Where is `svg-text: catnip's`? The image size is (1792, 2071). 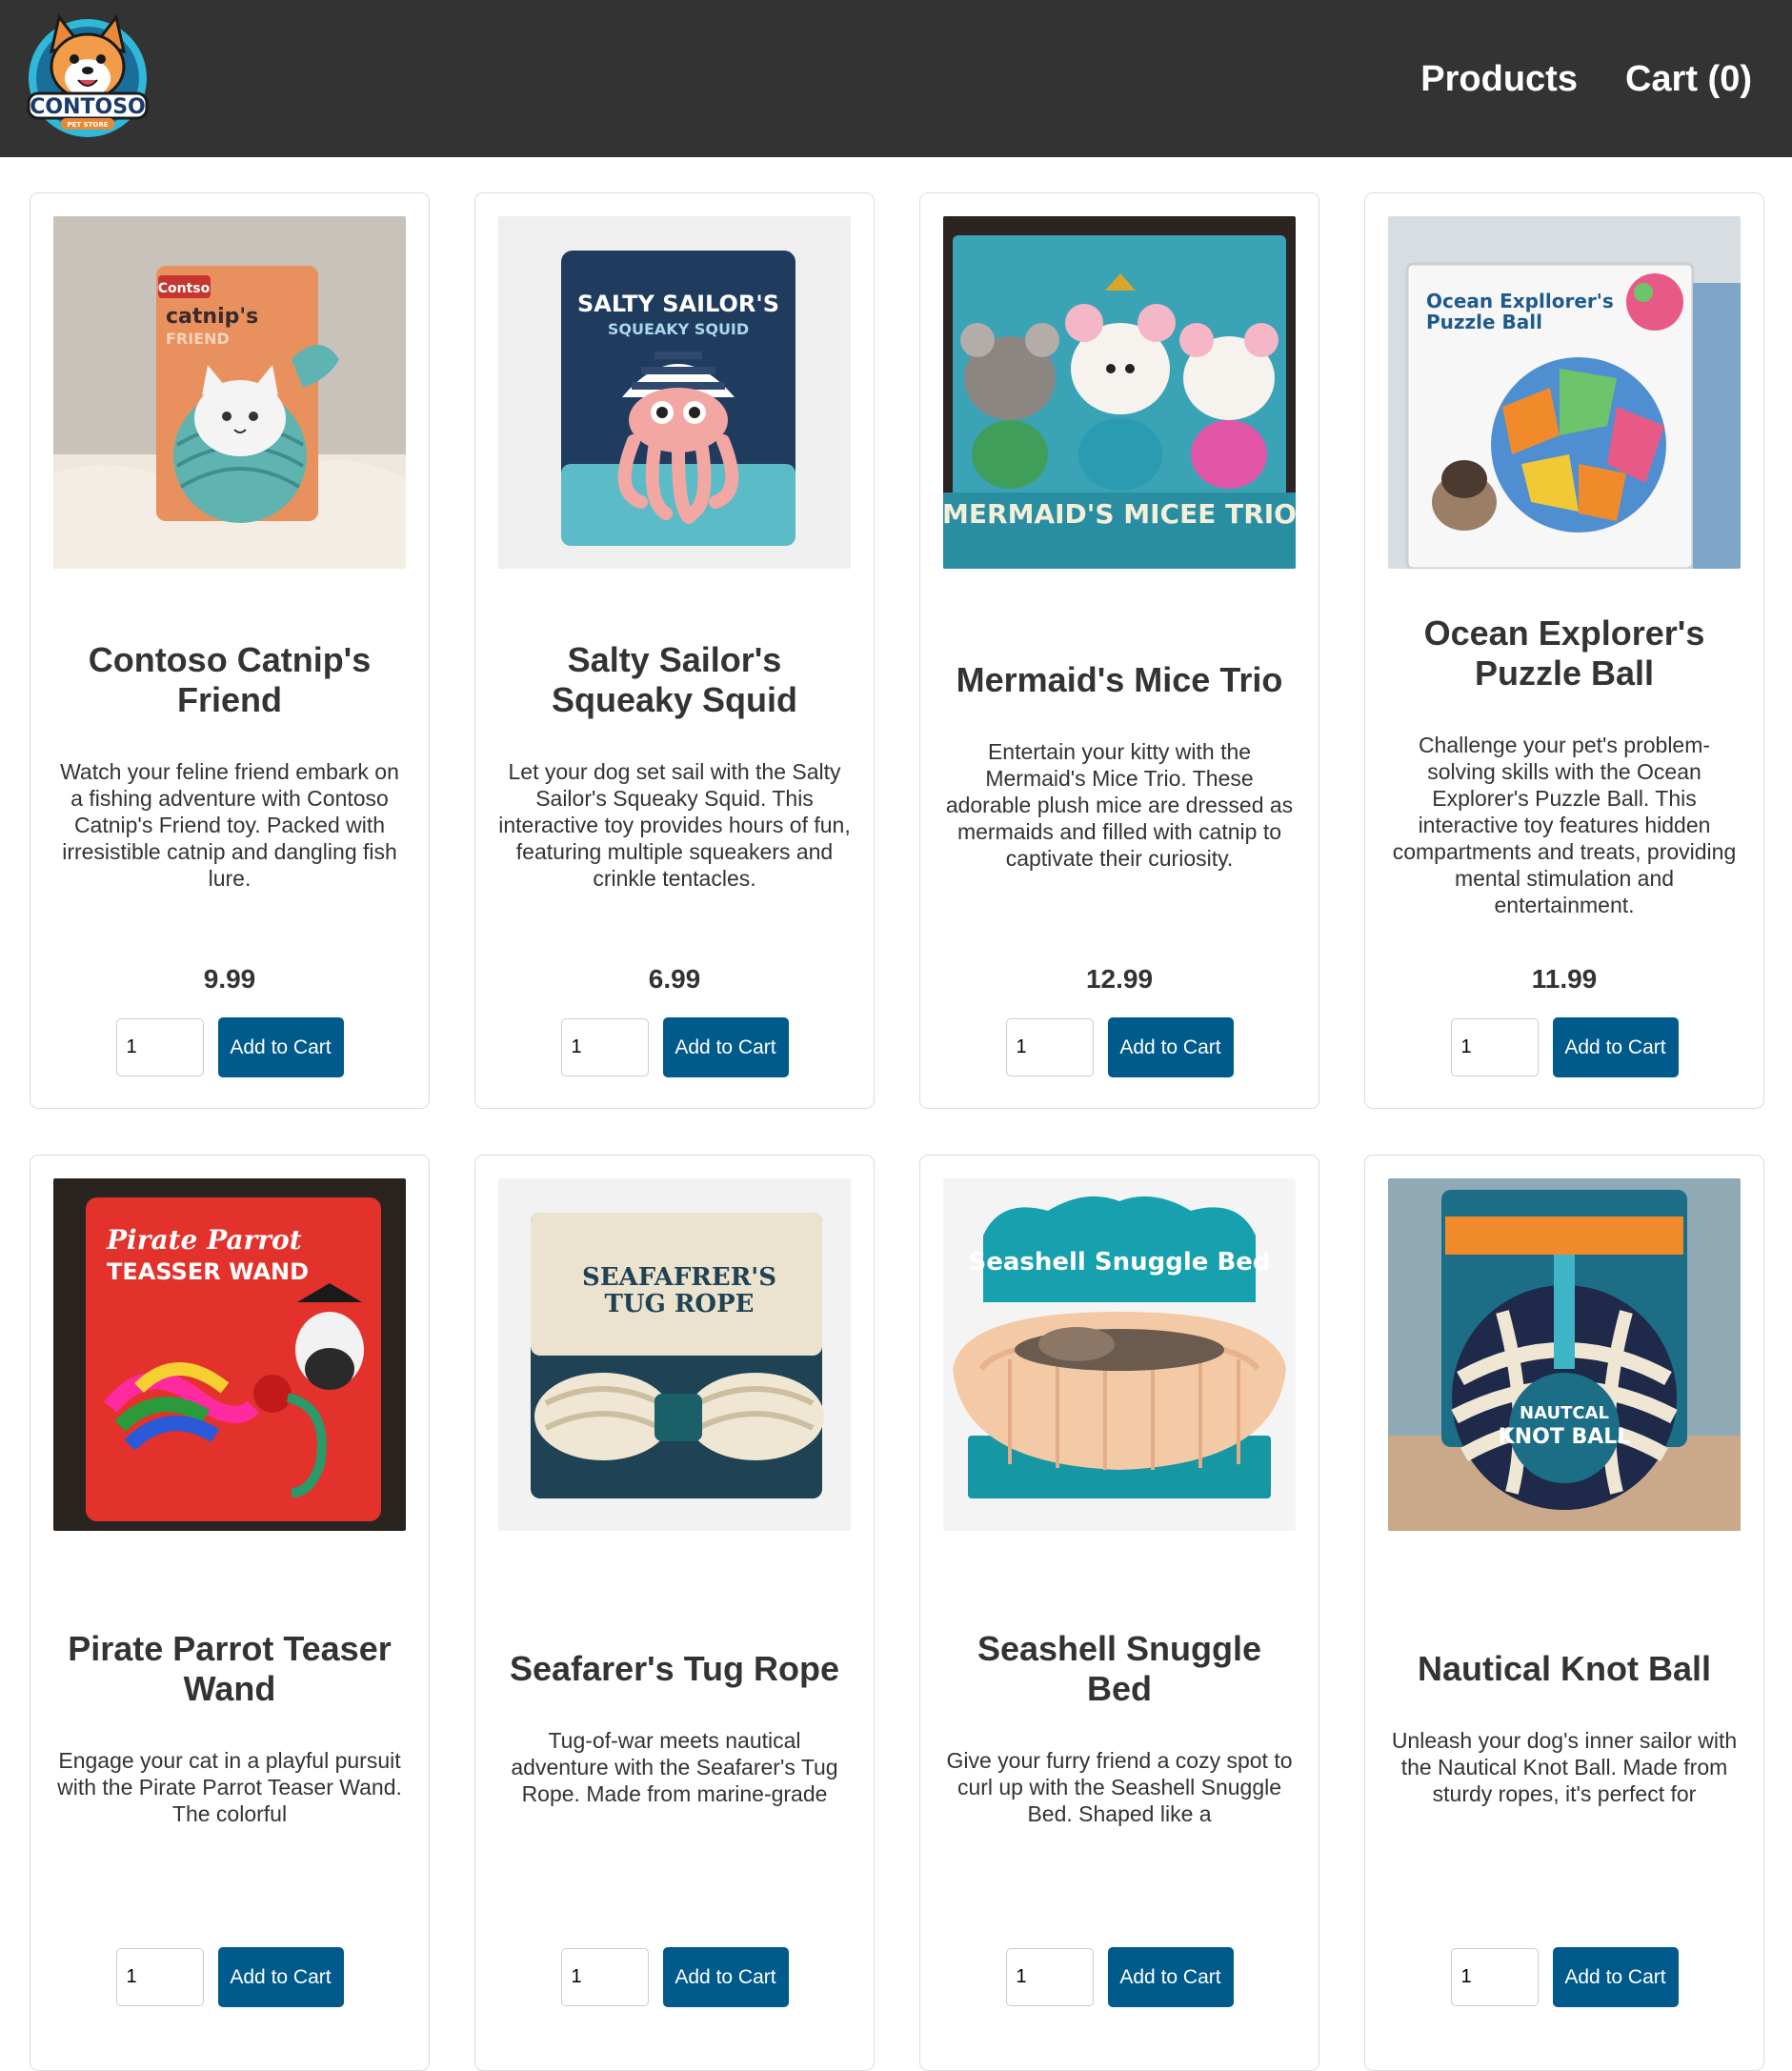
svg-text: catnip's is located at coordinates (212, 317).